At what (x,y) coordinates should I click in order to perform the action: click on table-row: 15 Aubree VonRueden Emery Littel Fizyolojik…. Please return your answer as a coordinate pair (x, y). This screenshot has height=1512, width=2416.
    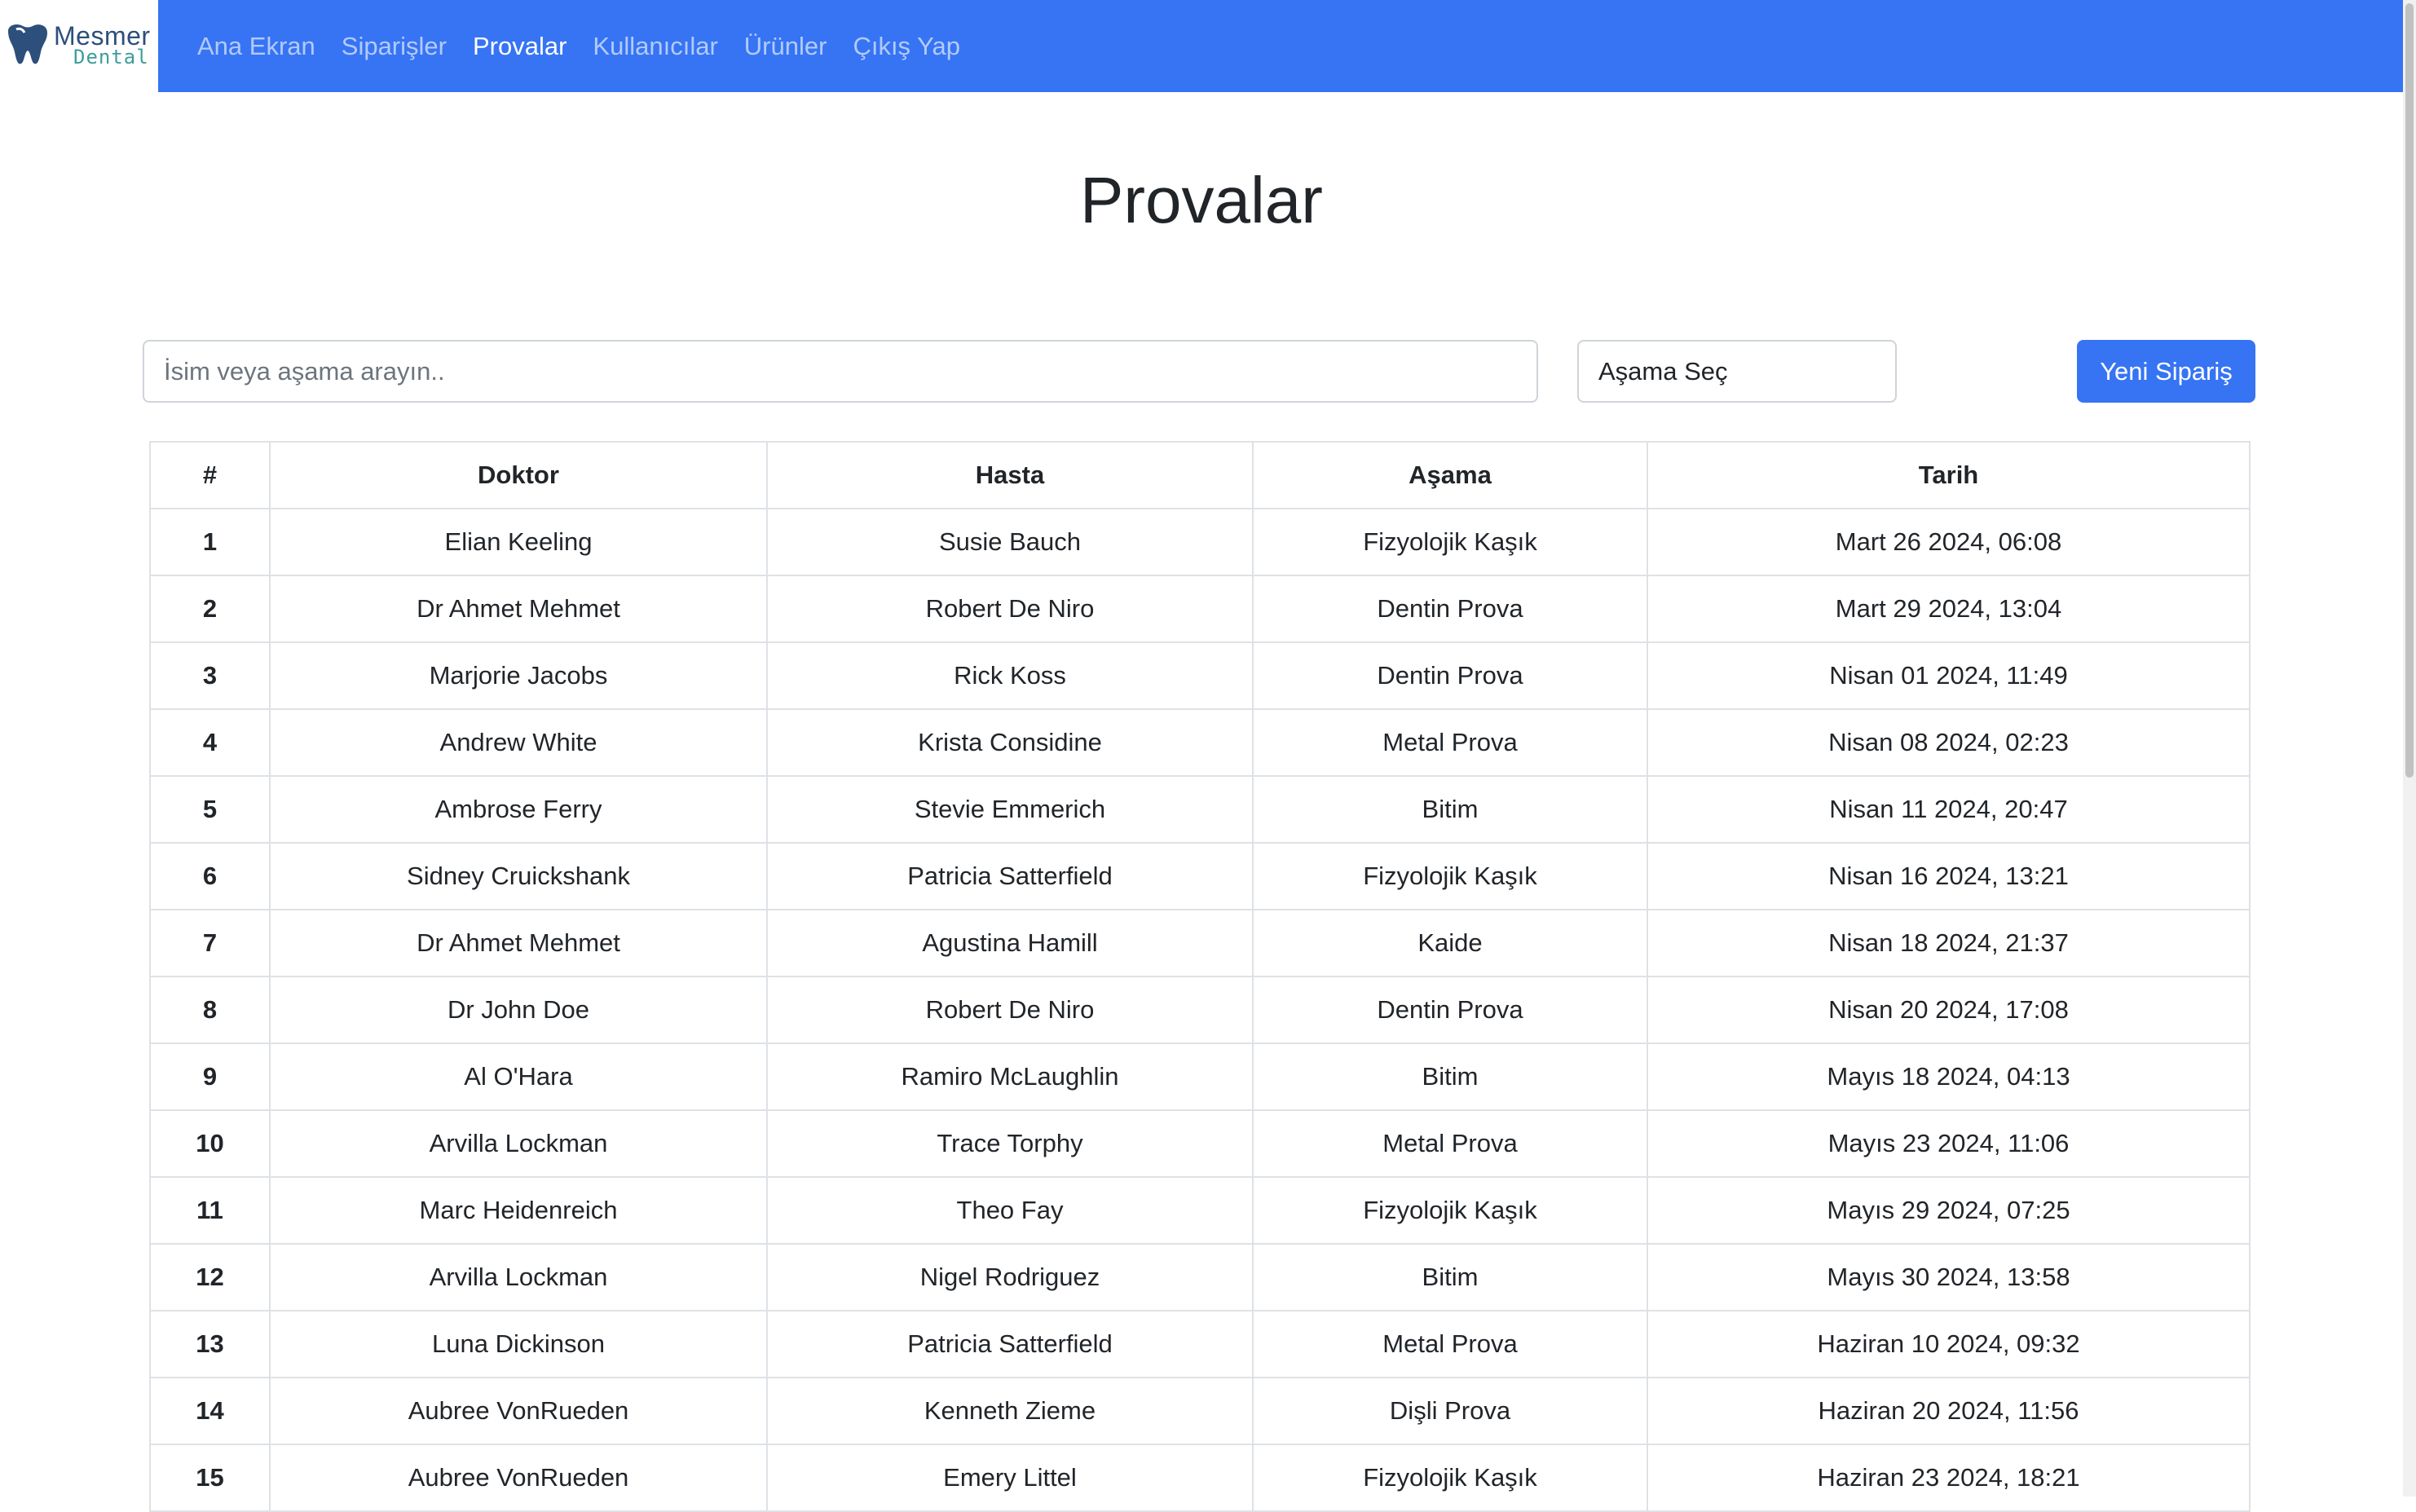
    Looking at the image, I should click on (1200, 1478).